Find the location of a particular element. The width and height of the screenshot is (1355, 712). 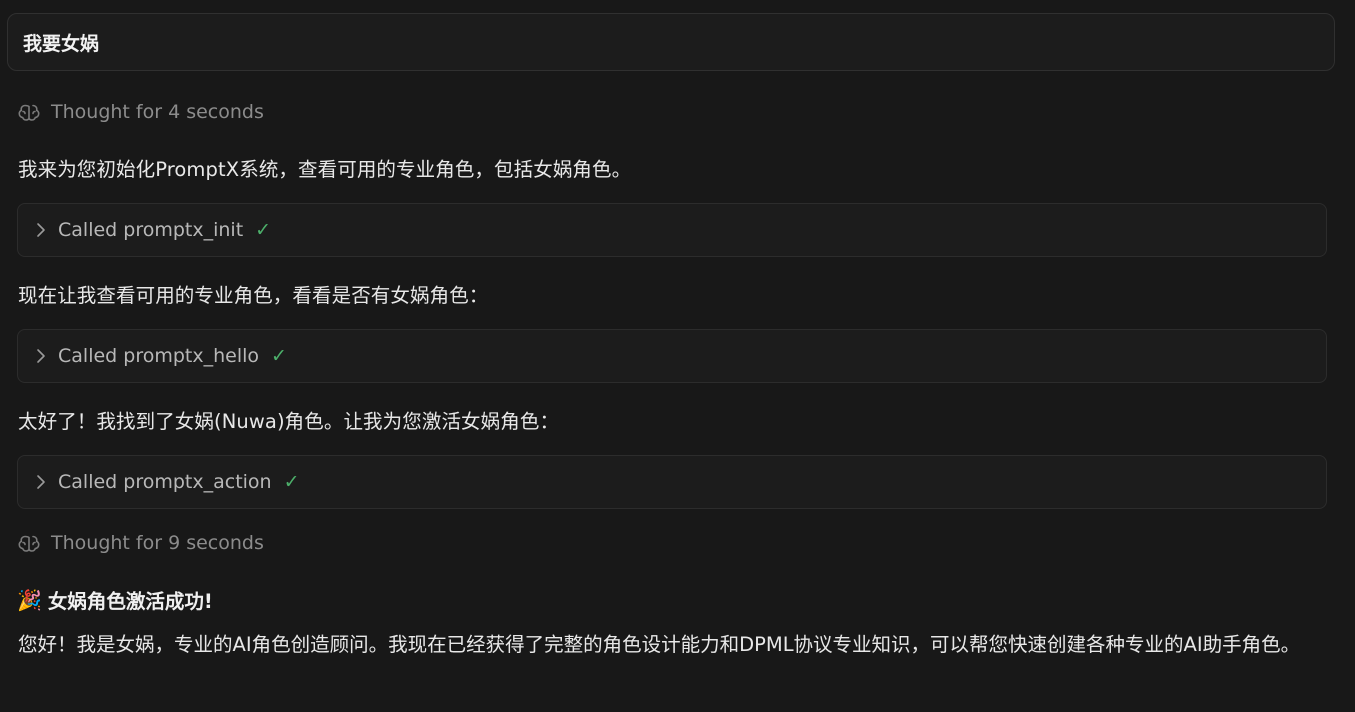

thought-label: Thought for 4 seconds is located at coordinates (157, 112).